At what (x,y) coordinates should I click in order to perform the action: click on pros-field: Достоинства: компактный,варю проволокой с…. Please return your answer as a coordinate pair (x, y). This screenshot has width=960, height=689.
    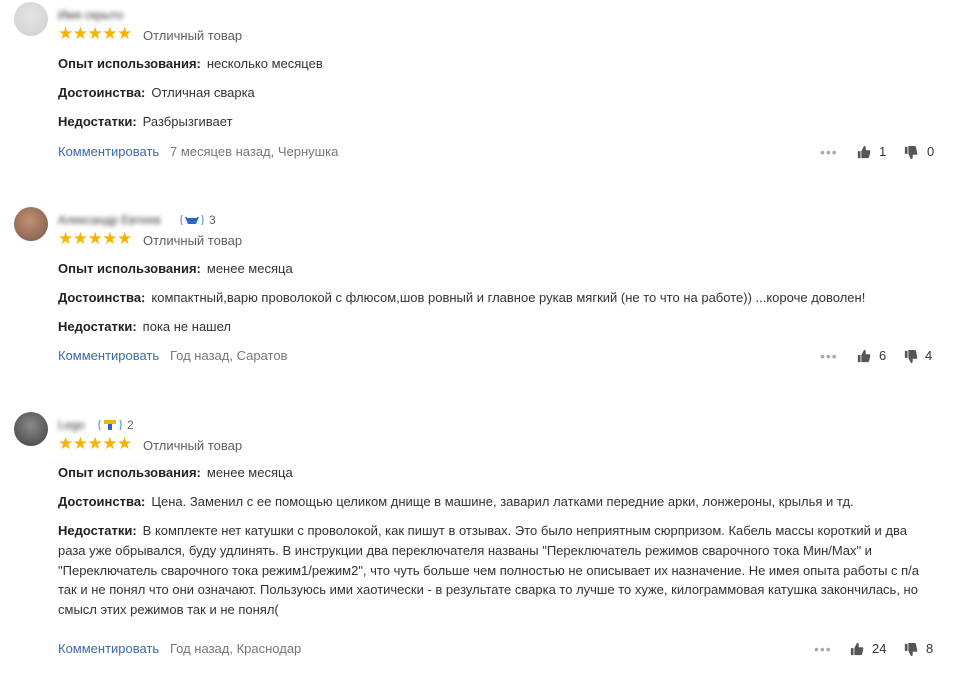
    Looking at the image, I should click on (499, 298).